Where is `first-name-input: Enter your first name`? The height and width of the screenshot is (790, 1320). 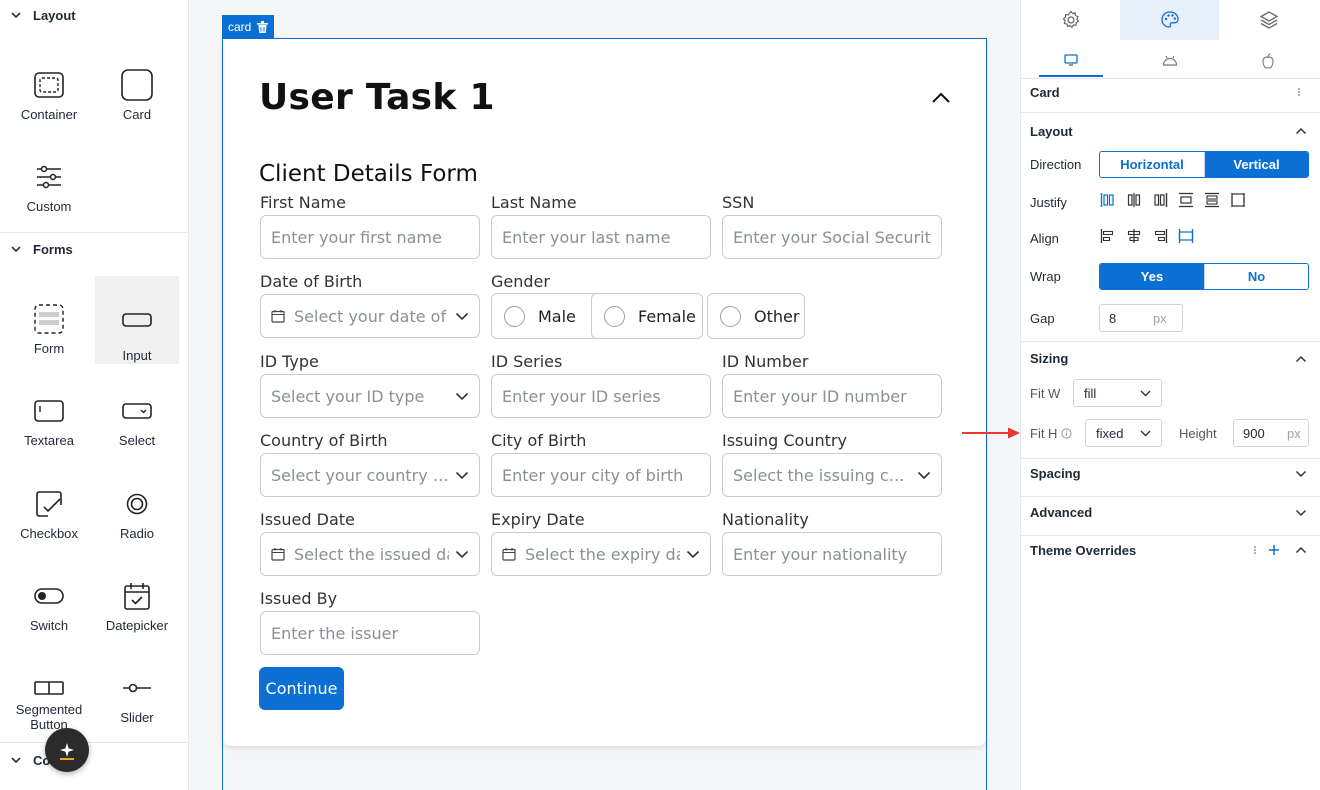 first-name-input: Enter your first name is located at coordinates (370, 237).